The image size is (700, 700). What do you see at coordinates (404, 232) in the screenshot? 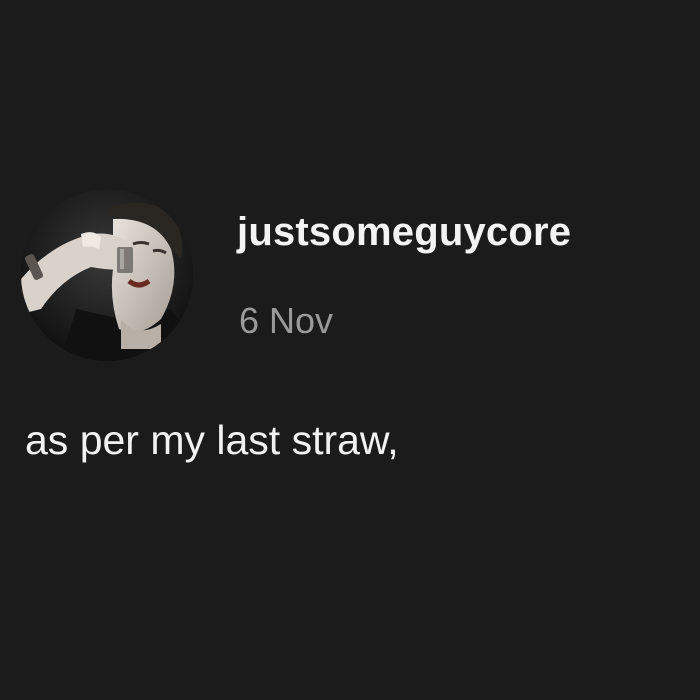
I see `username: justsomeguycore` at bounding box center [404, 232].